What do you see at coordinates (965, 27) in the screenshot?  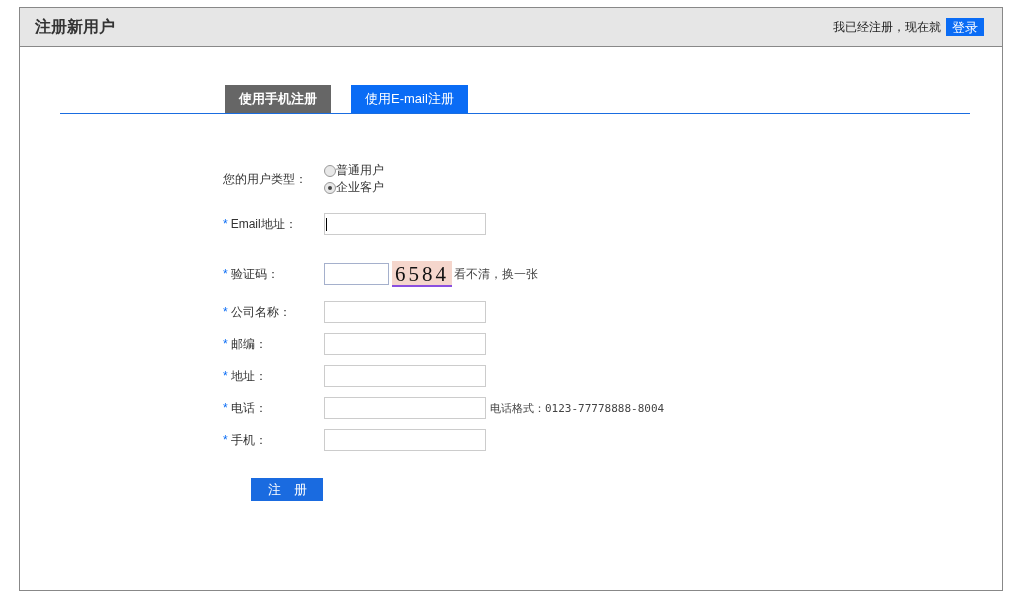 I see `login-button: 登录` at bounding box center [965, 27].